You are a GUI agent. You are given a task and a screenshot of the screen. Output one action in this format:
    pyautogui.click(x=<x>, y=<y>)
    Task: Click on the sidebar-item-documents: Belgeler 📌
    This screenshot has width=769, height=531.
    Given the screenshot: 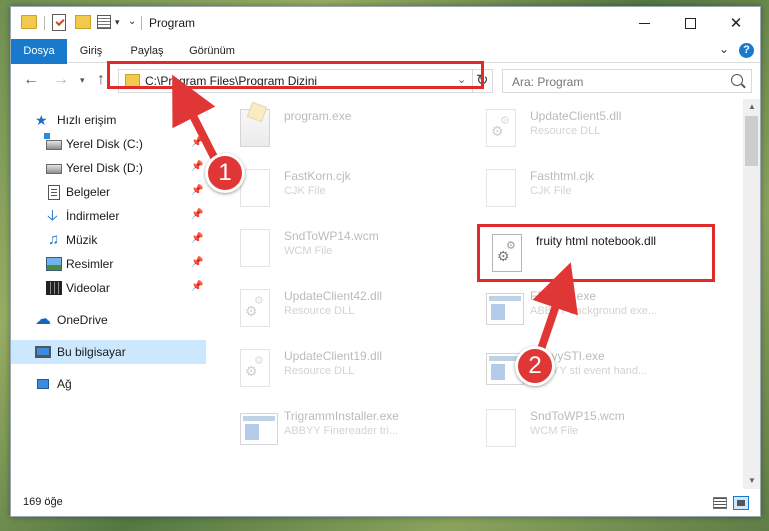 What is the action you would take?
    pyautogui.click(x=108, y=192)
    